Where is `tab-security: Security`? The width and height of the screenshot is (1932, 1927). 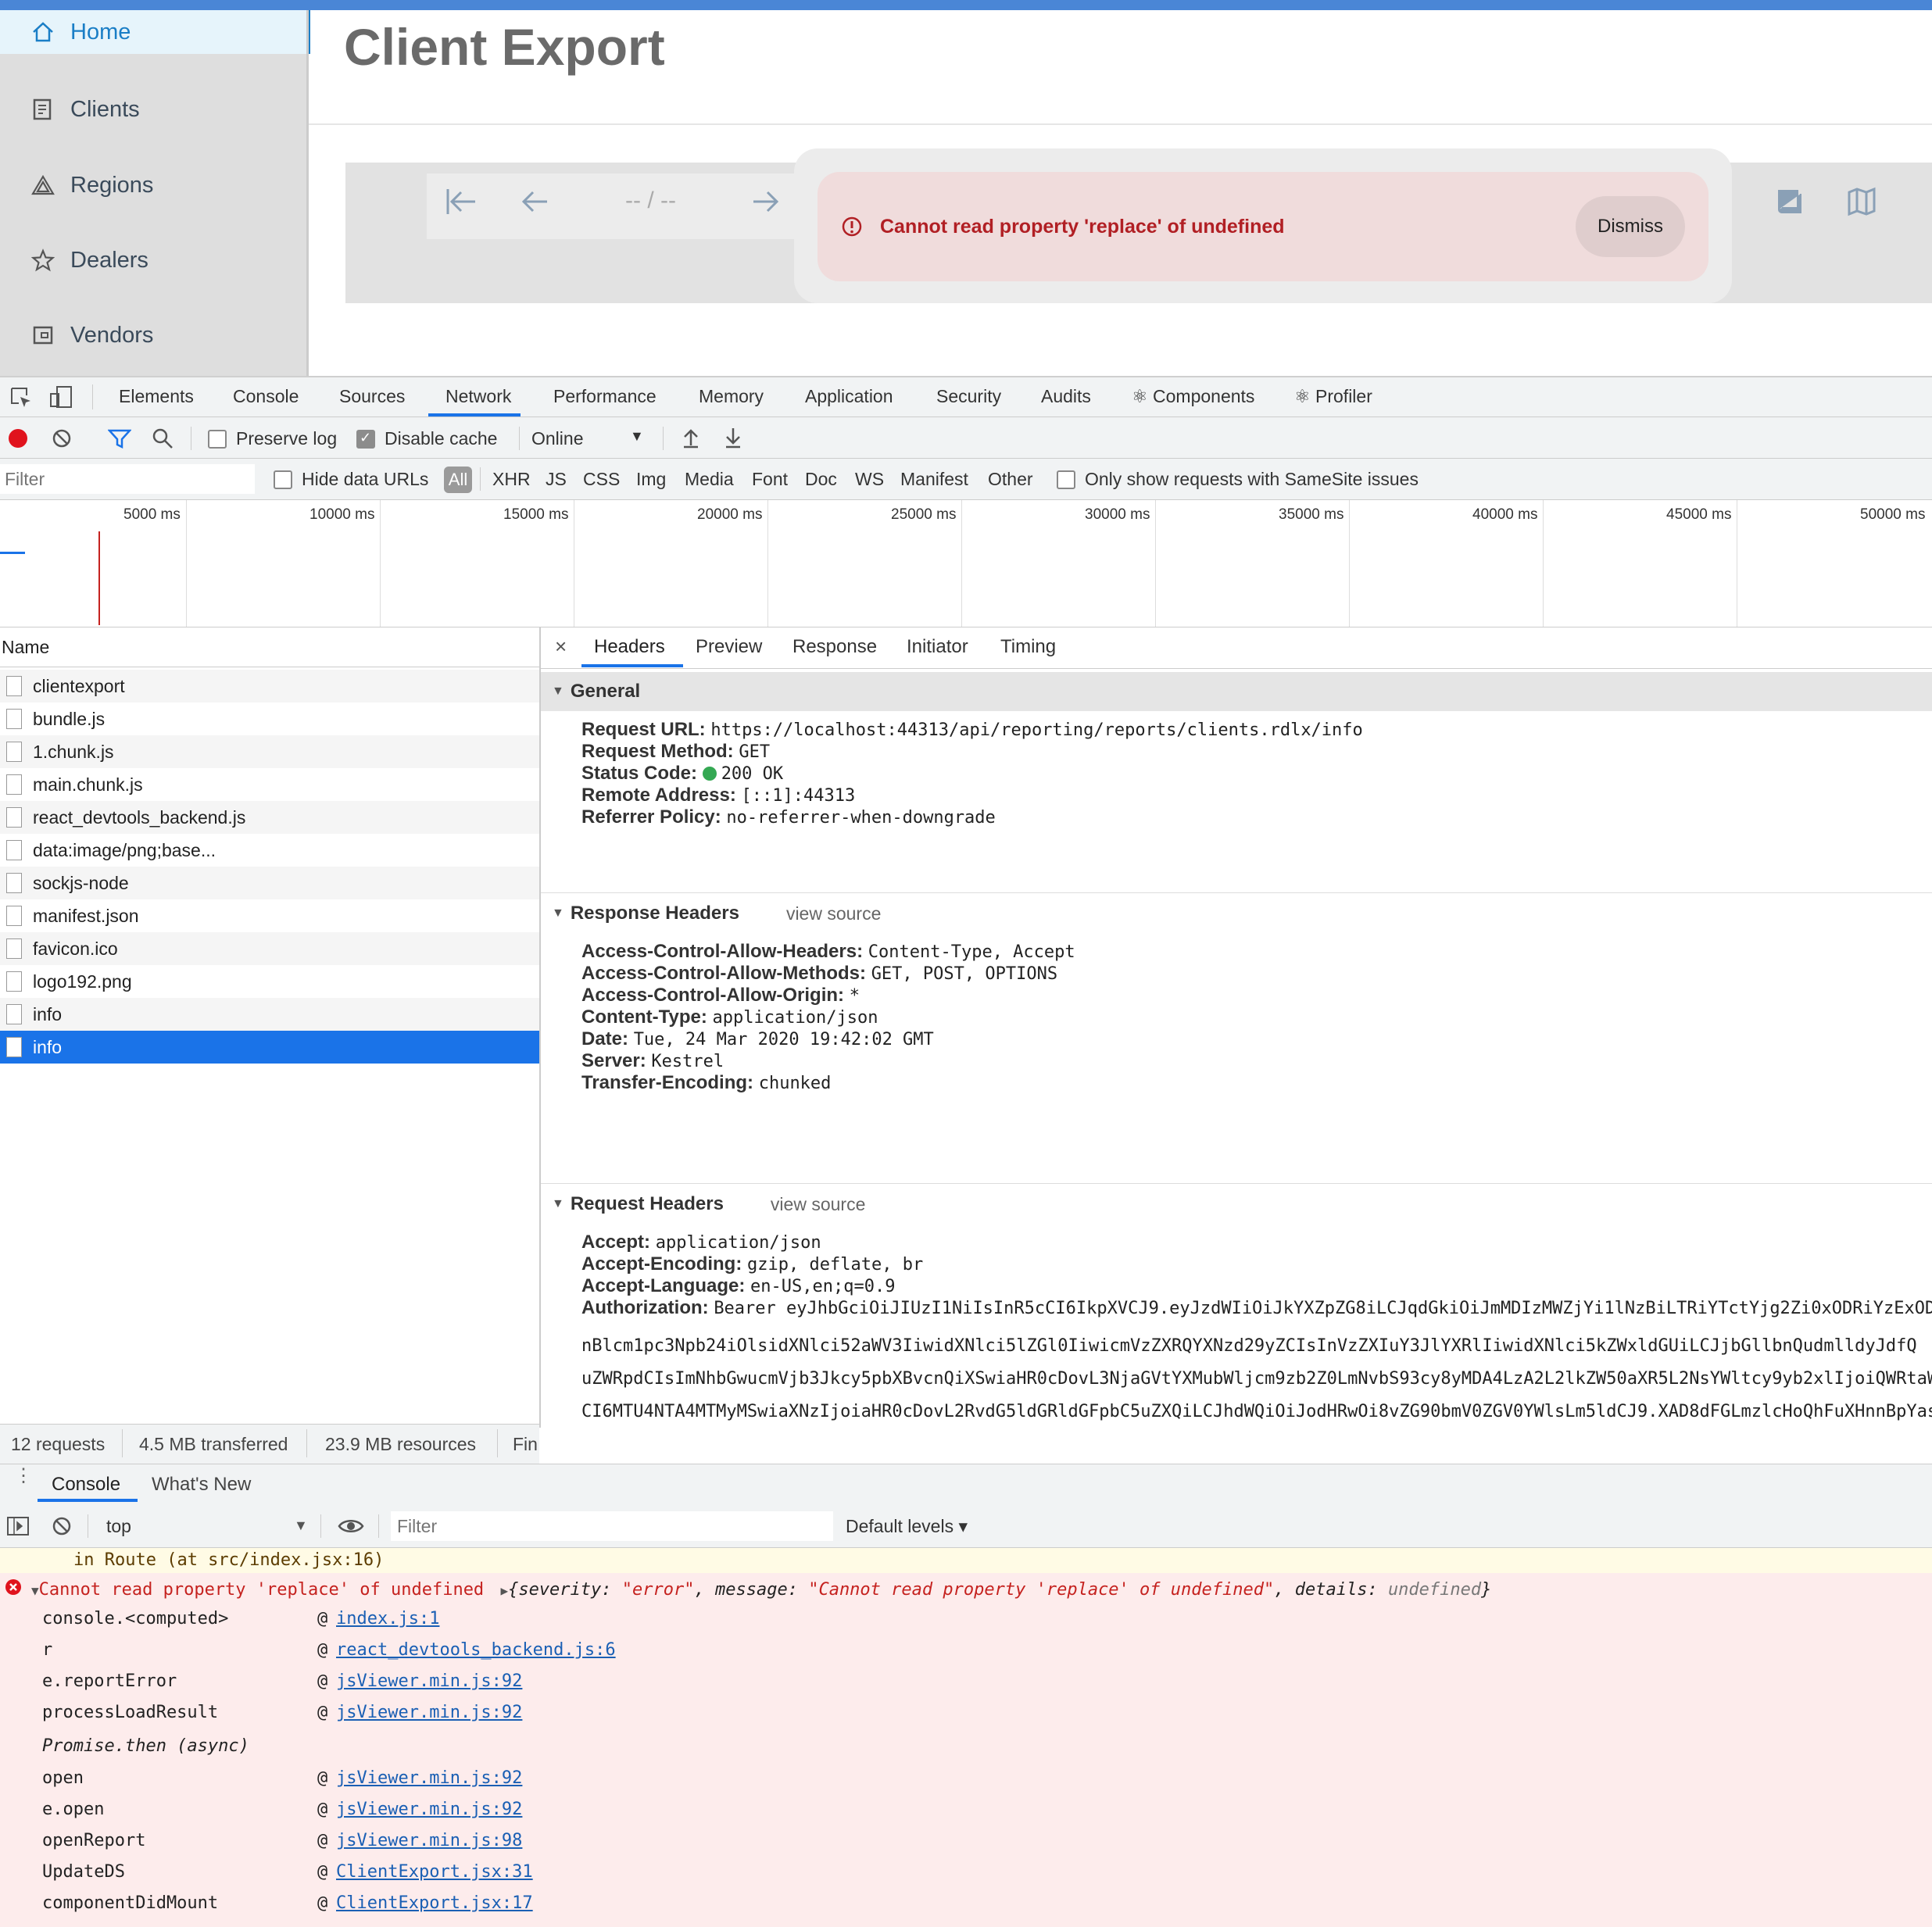 tab-security: Security is located at coordinates (968, 396).